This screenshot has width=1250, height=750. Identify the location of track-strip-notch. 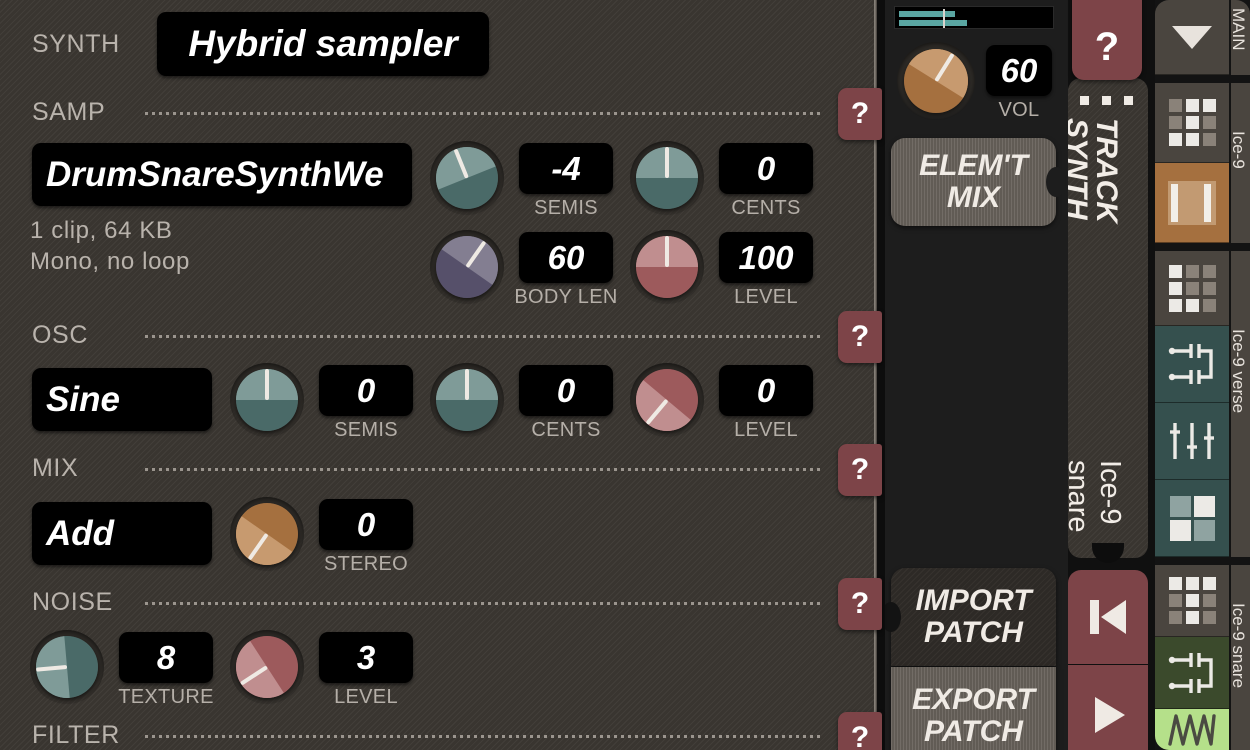
(1108, 553).